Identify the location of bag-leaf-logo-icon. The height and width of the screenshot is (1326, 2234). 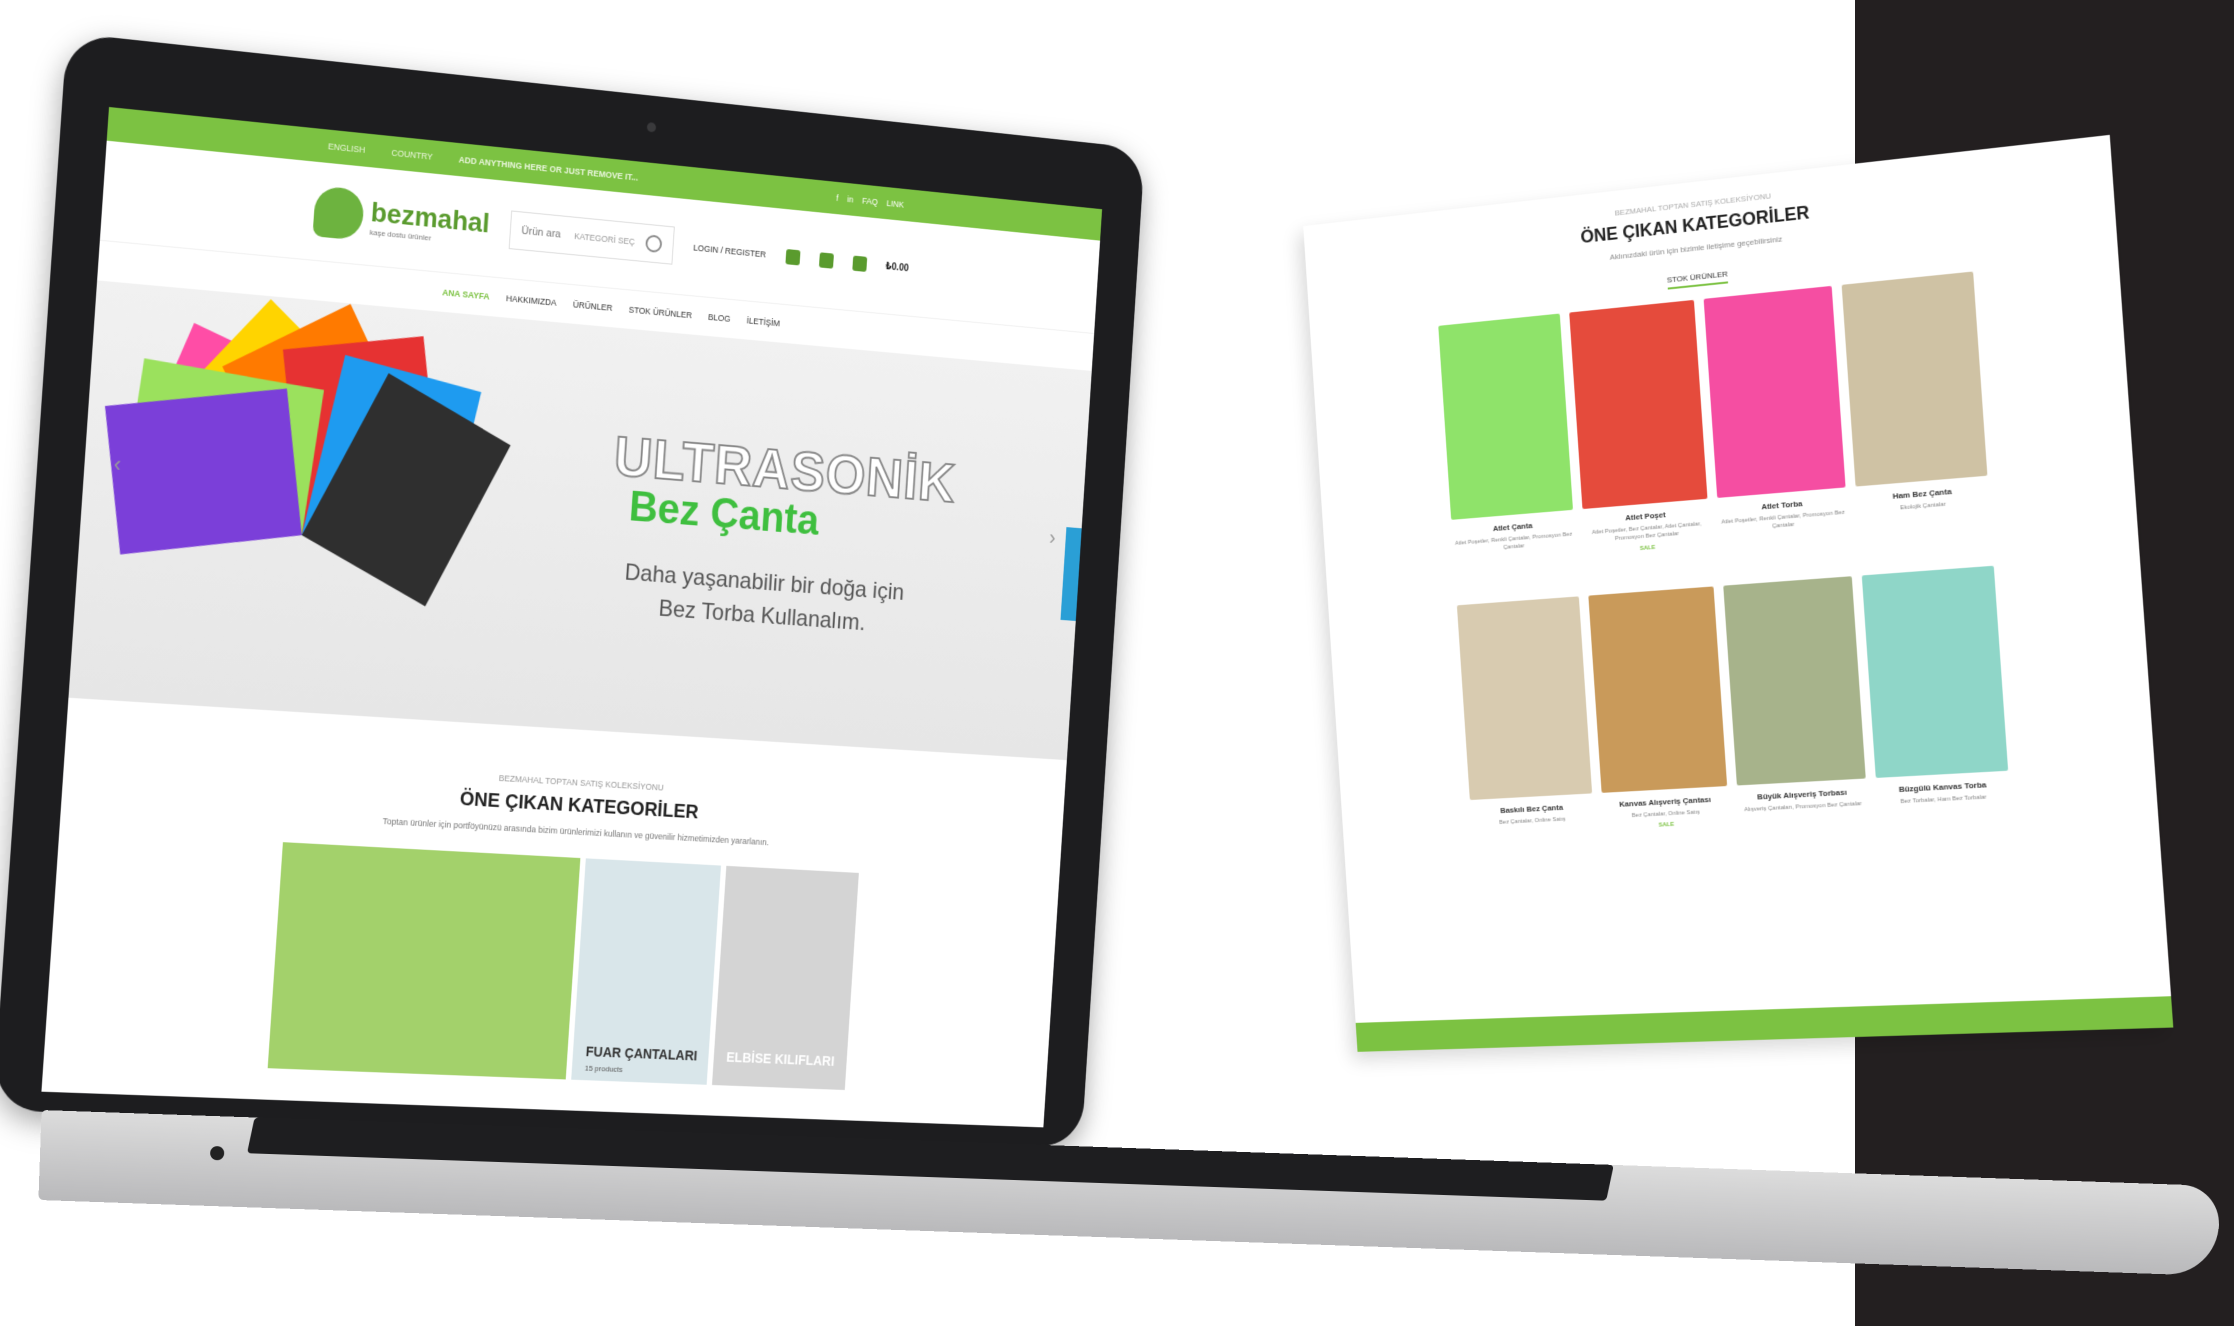
(338, 212).